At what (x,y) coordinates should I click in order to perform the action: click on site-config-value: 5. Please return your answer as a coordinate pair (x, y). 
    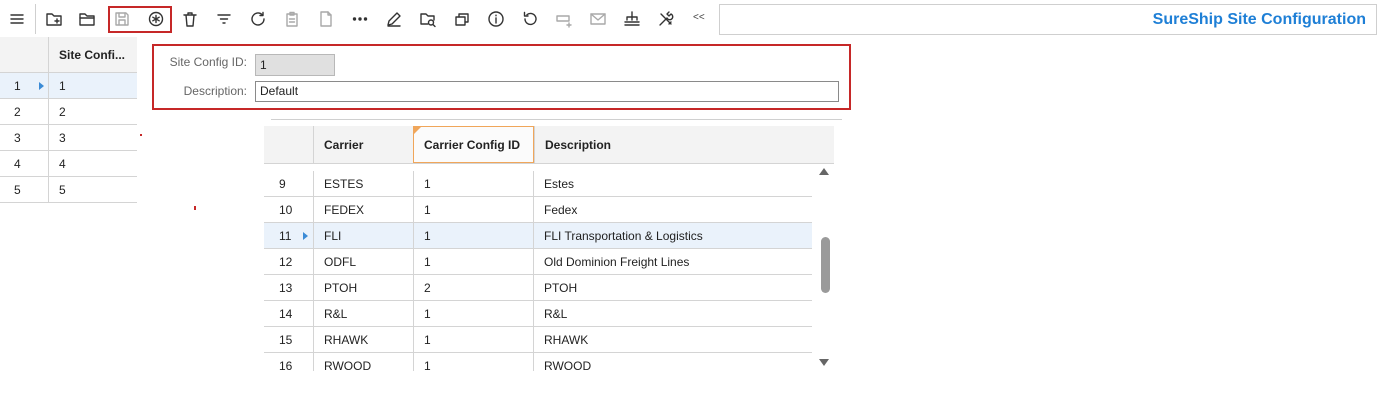
    Looking at the image, I should click on (62, 189).